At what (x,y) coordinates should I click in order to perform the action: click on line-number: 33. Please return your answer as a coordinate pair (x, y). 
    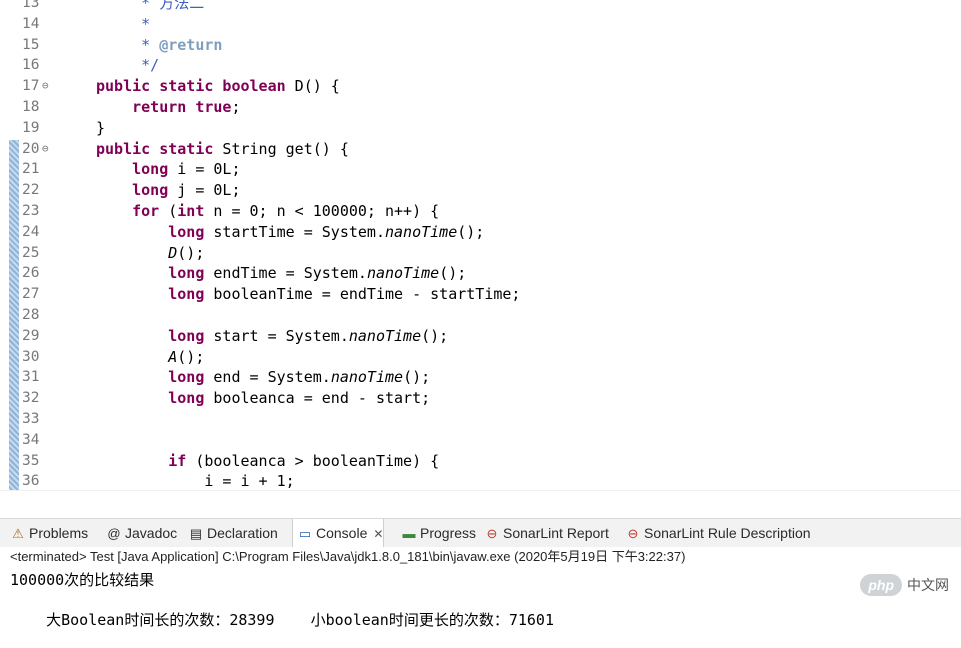
    Looking at the image, I should click on (31, 419).